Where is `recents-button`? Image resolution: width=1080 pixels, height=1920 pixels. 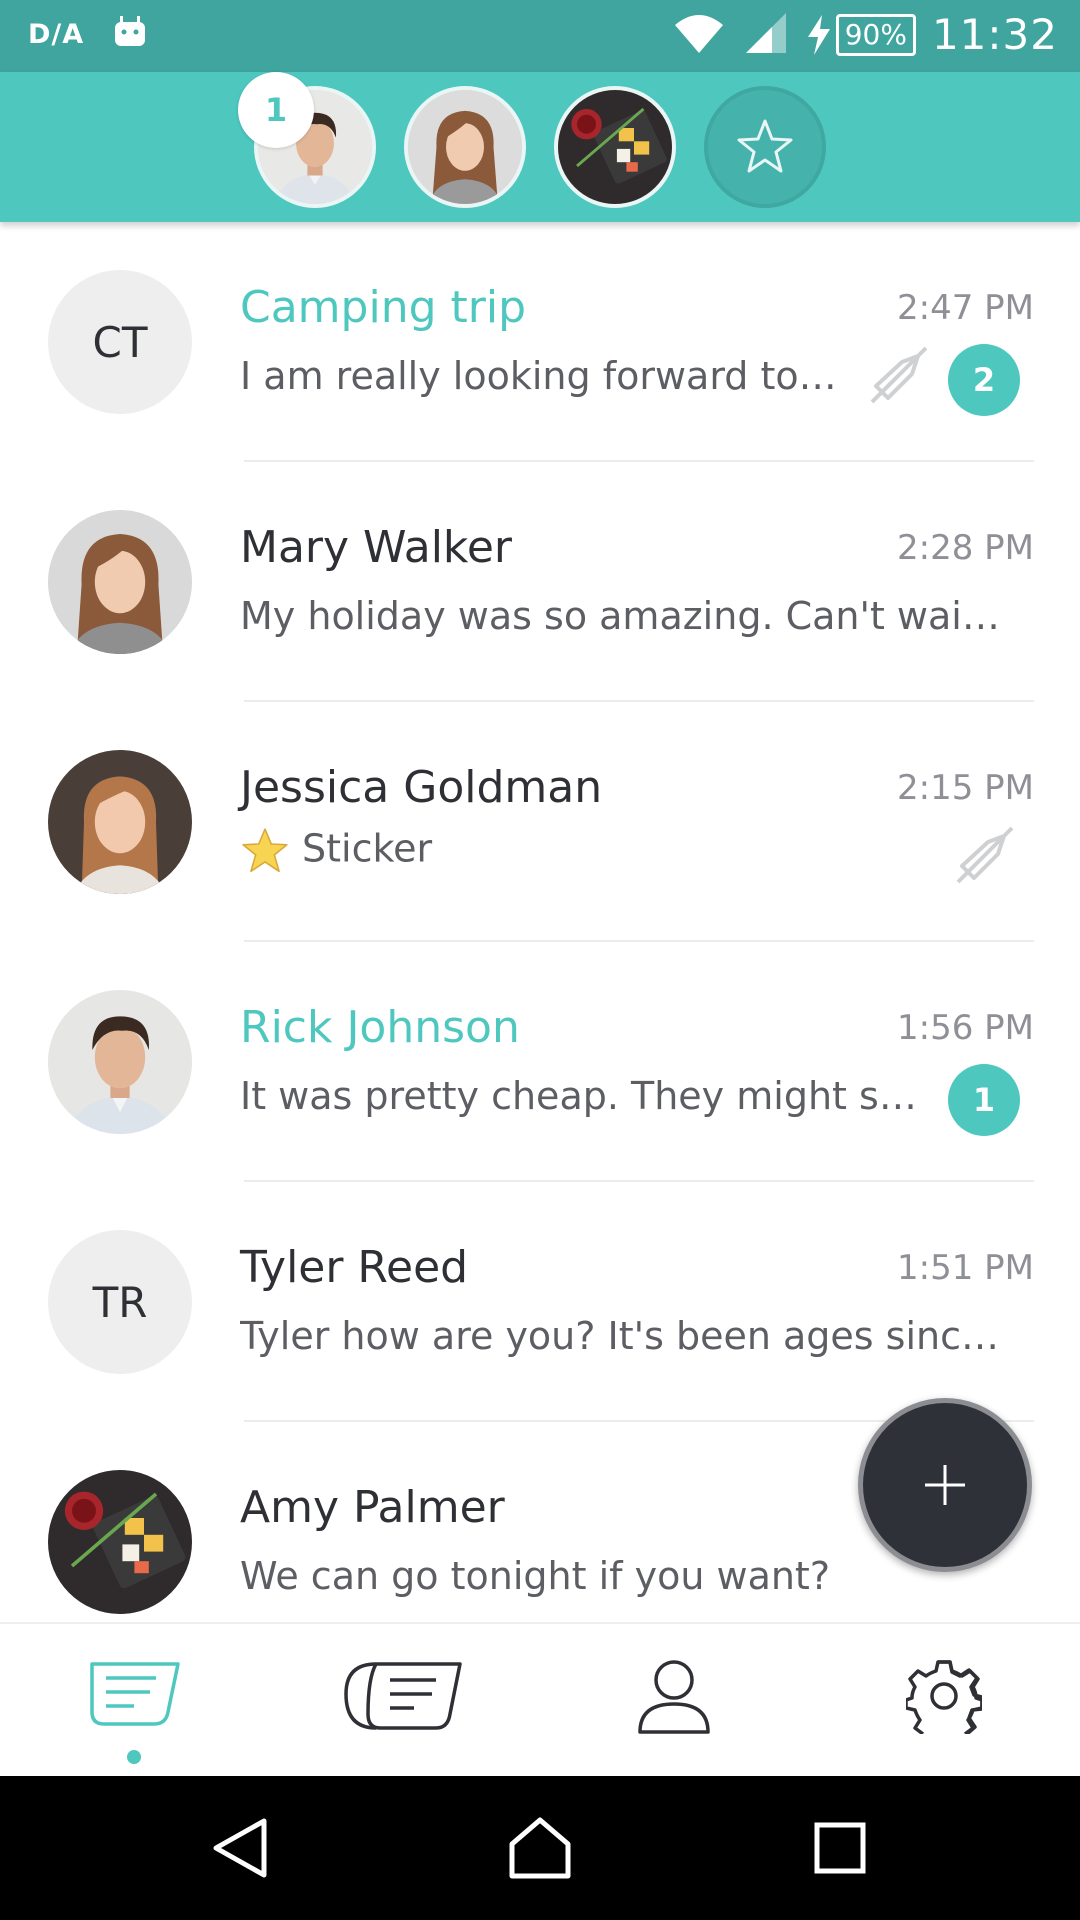 recents-button is located at coordinates (840, 1848).